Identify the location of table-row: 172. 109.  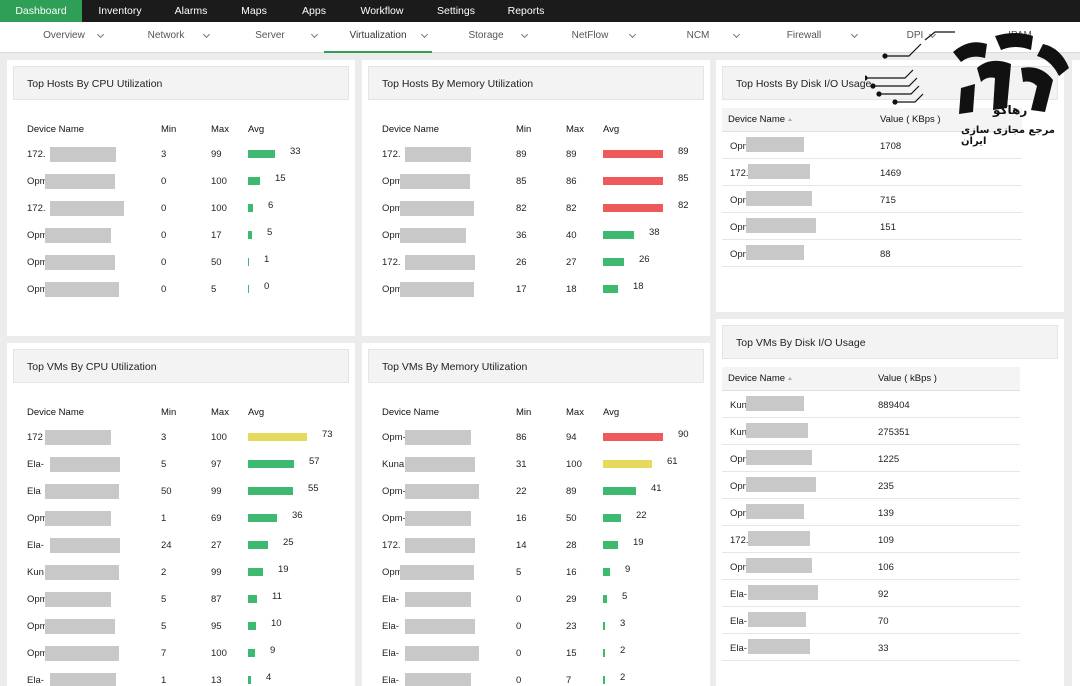
(871, 539).